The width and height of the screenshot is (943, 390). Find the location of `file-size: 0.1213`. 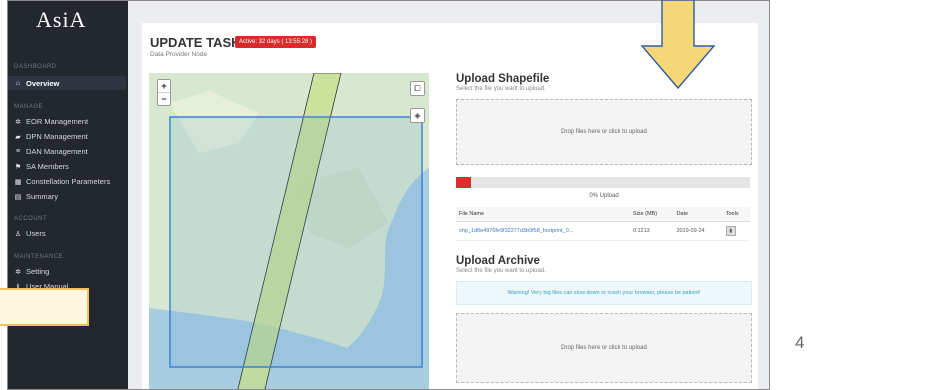

file-size: 0.1213 is located at coordinates (651, 231).